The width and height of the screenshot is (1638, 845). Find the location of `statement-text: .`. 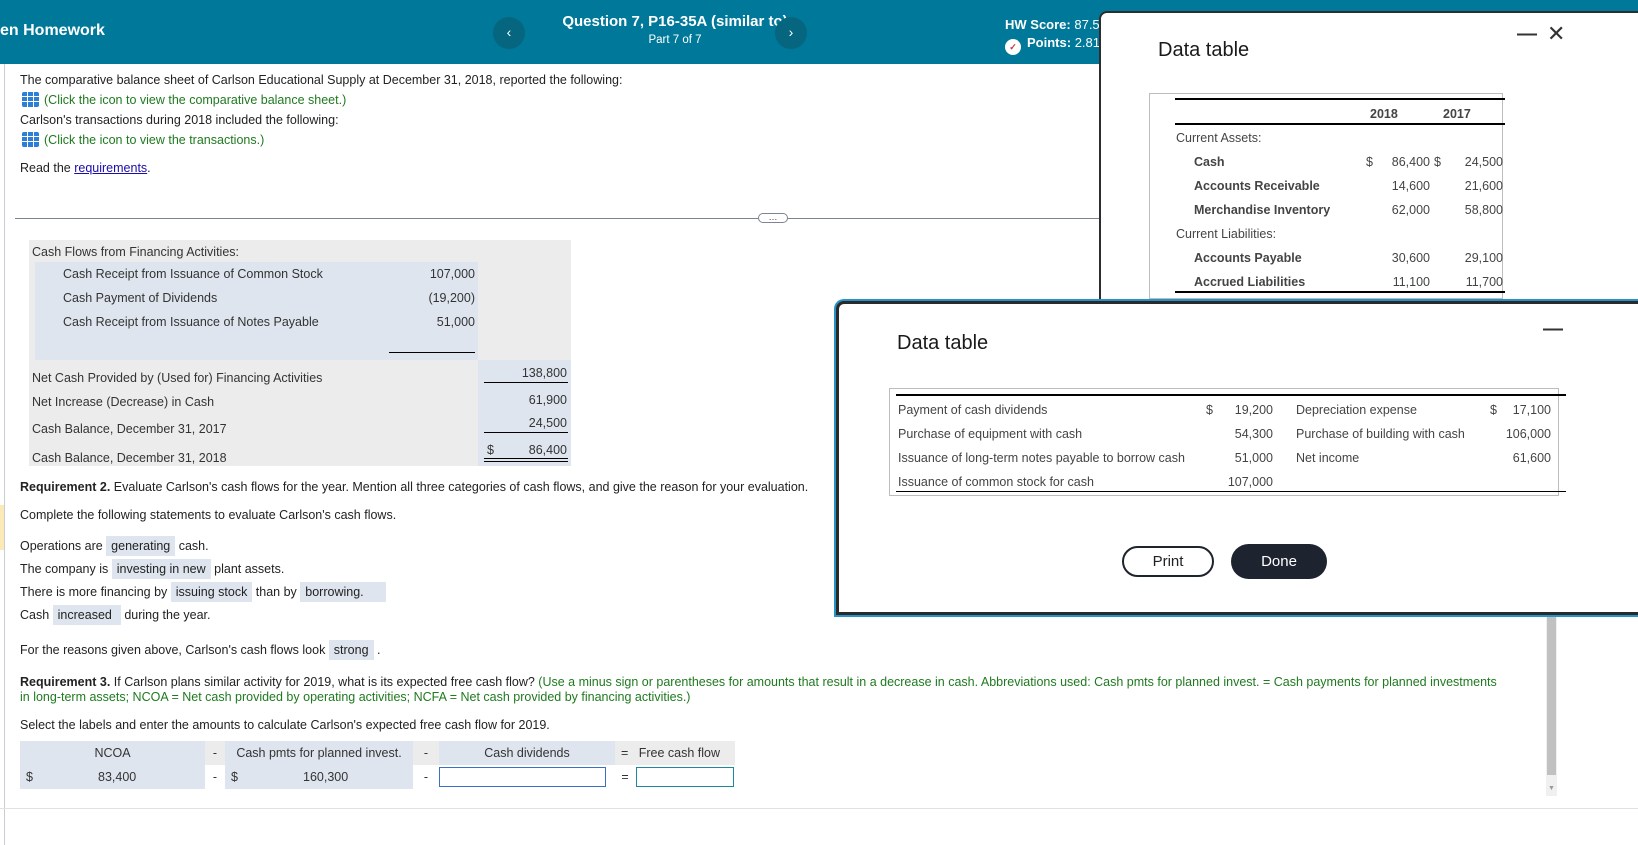

statement-text: . is located at coordinates (379, 650).